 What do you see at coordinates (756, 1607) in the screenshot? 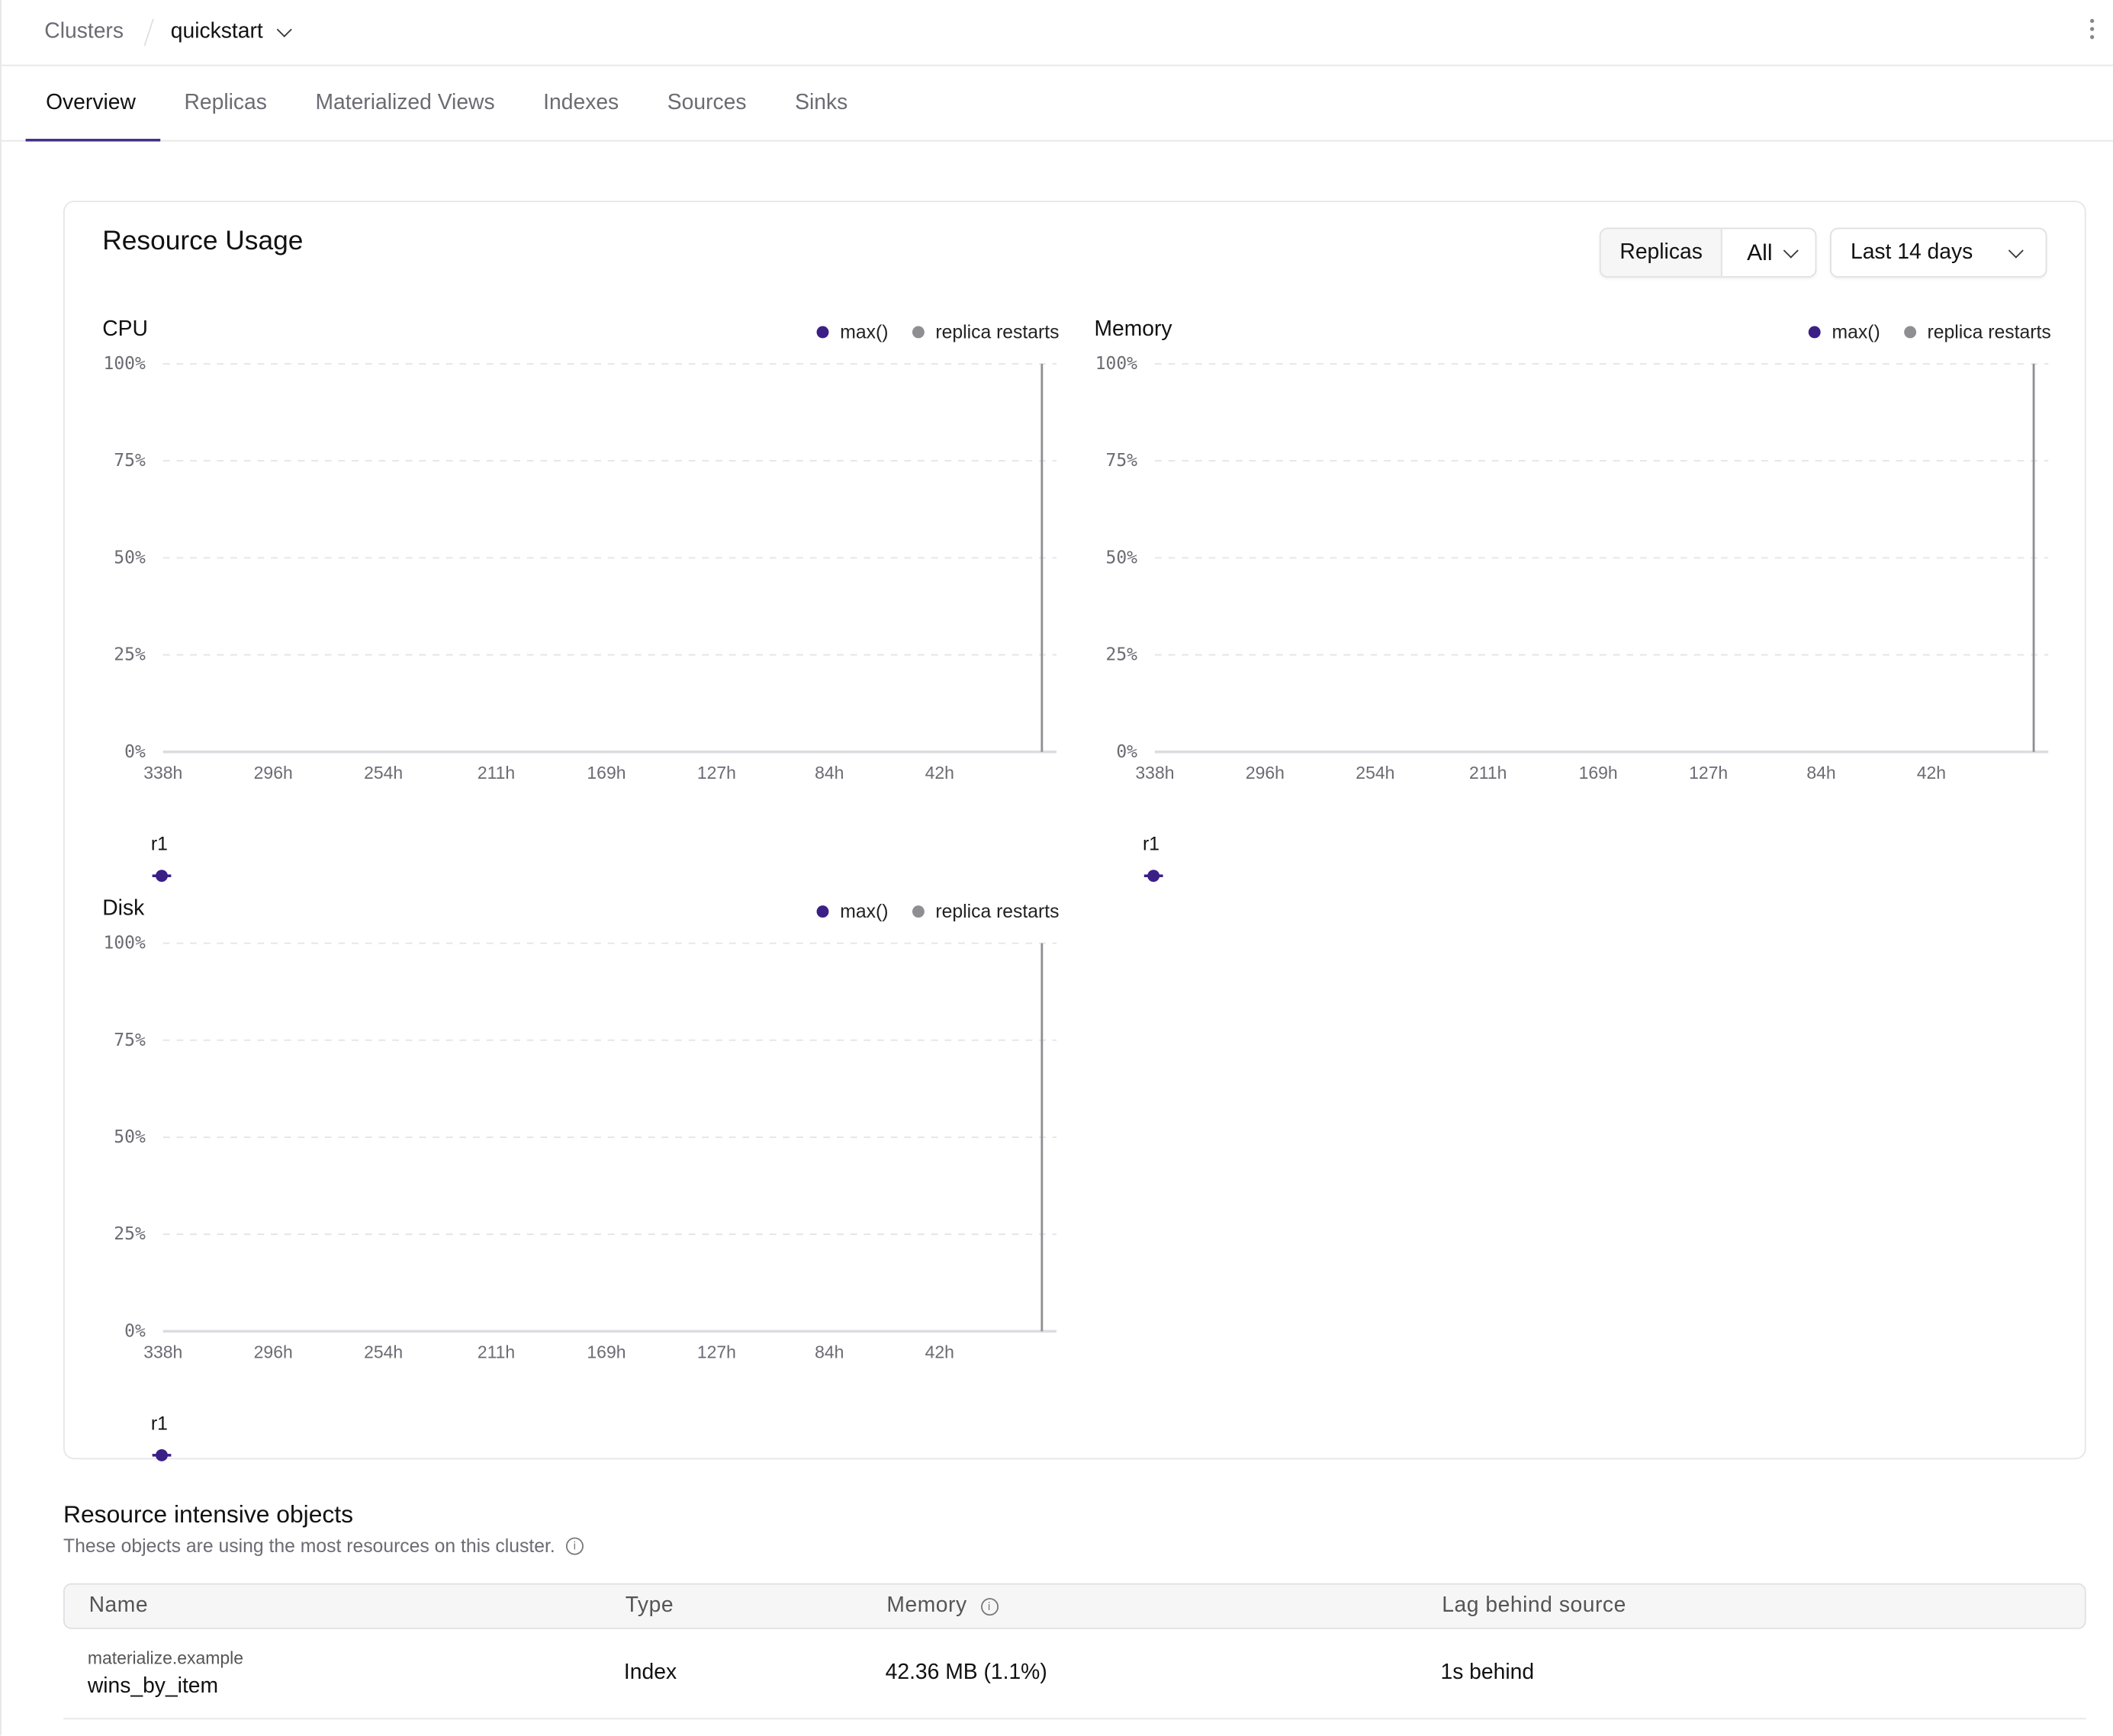
I see `column-header-type: Type` at bounding box center [756, 1607].